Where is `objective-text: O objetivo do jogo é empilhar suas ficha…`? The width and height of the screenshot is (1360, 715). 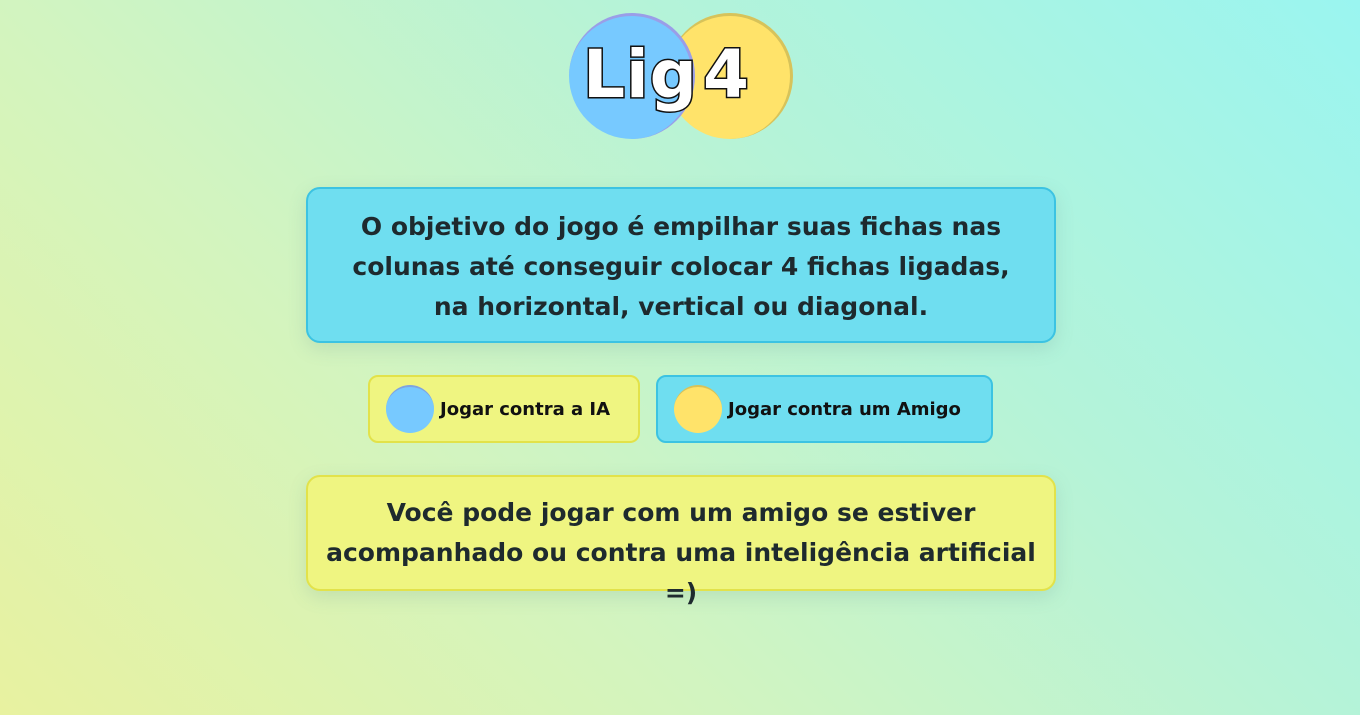 objective-text: O objetivo do jogo é empilhar suas ficha… is located at coordinates (681, 266).